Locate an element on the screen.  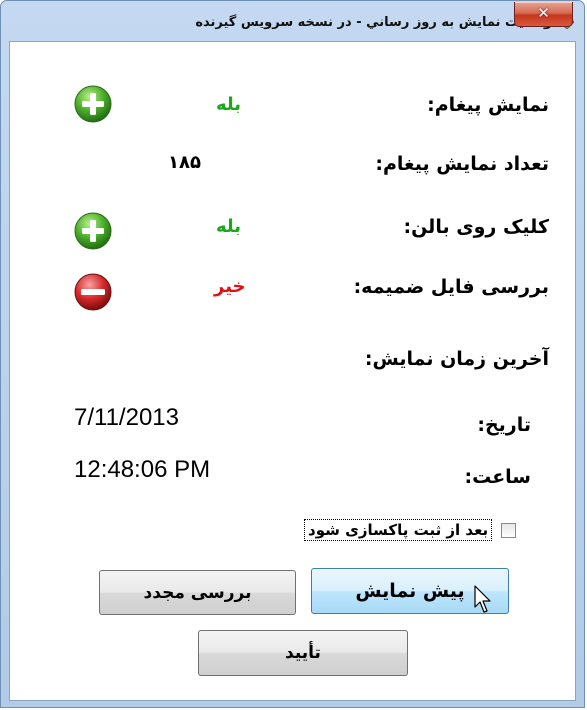
cleanup-checkbox-row: بعد از ثبت پاکسازی شود is located at coordinates (410, 530).